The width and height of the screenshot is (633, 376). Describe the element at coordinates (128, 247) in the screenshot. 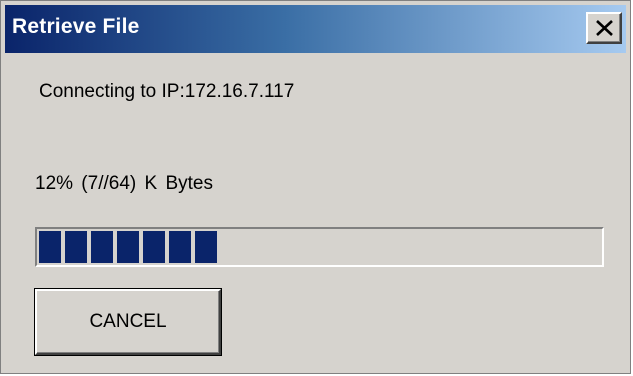

I see `progress-bar-fill` at that location.